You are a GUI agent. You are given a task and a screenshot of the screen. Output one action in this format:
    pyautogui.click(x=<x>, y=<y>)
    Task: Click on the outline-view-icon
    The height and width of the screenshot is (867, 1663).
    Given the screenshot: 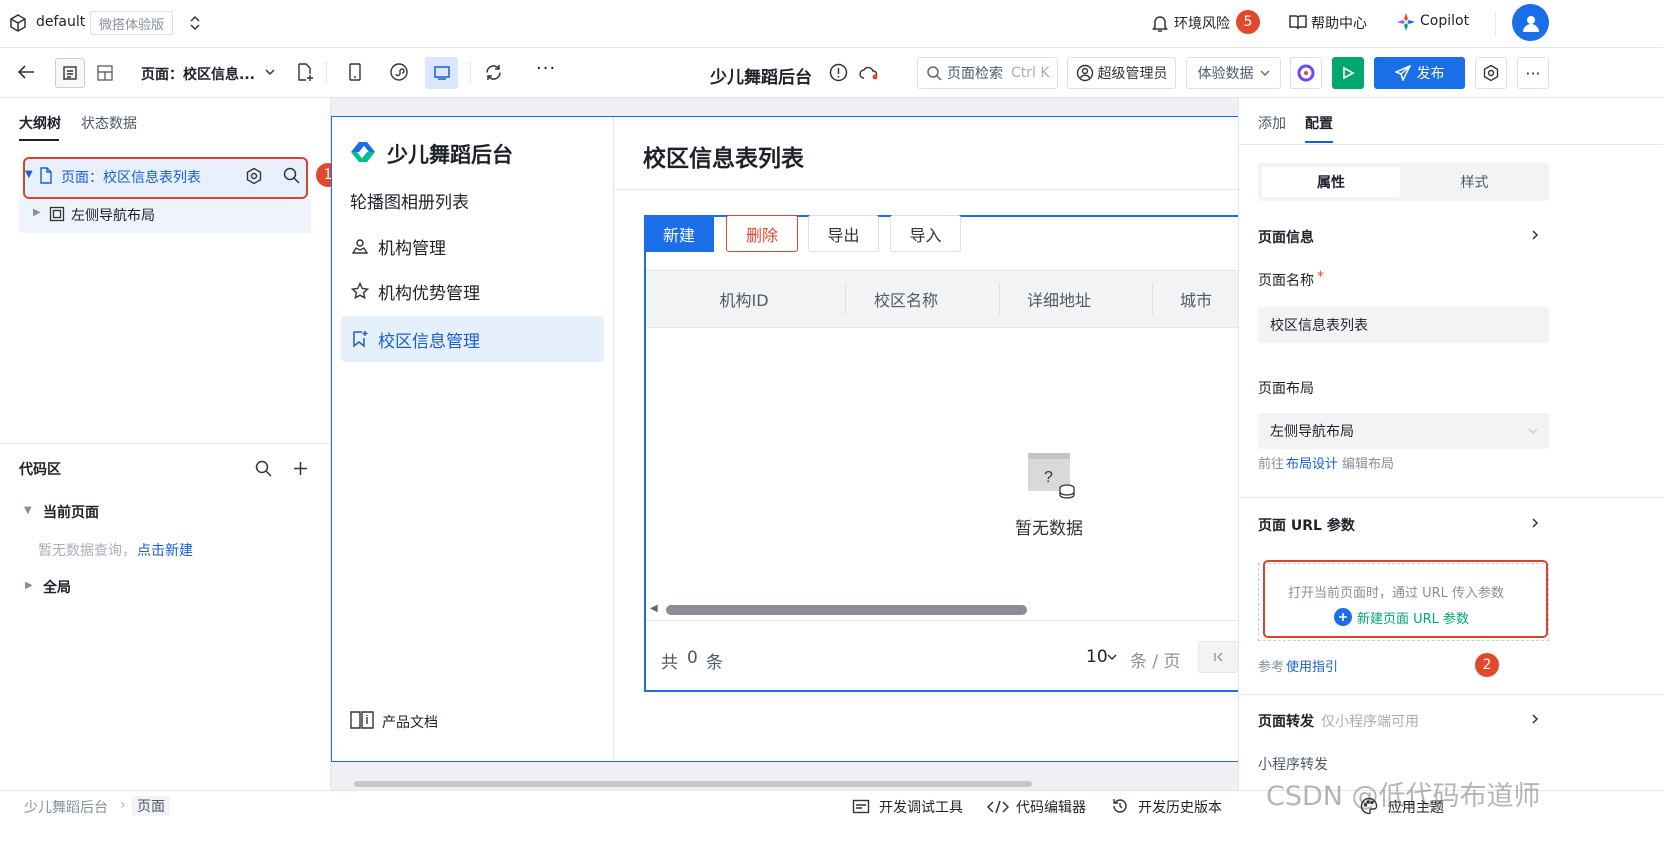 What is the action you would take?
    pyautogui.click(x=70, y=73)
    